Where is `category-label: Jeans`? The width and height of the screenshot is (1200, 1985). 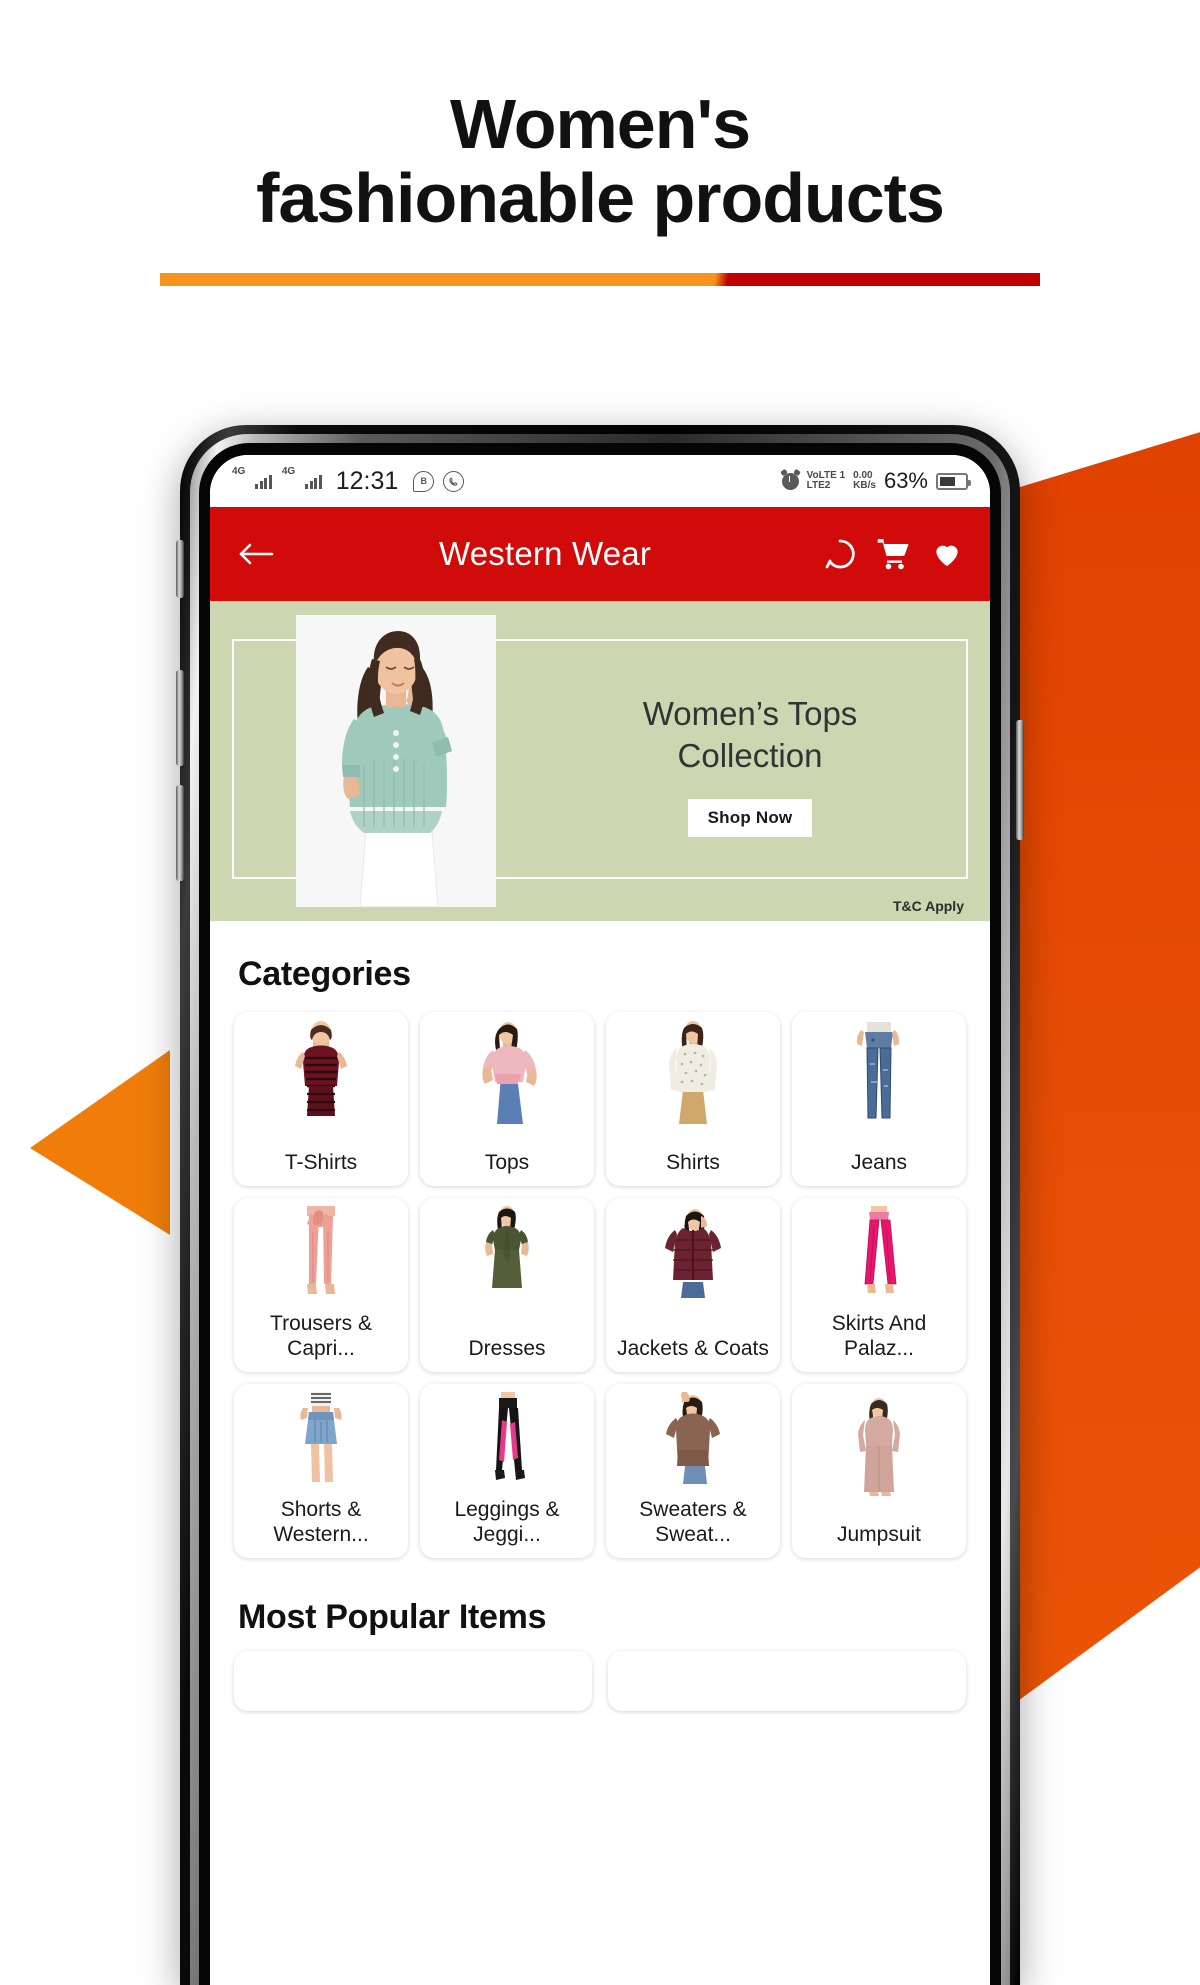 category-label: Jeans is located at coordinates (879, 1163).